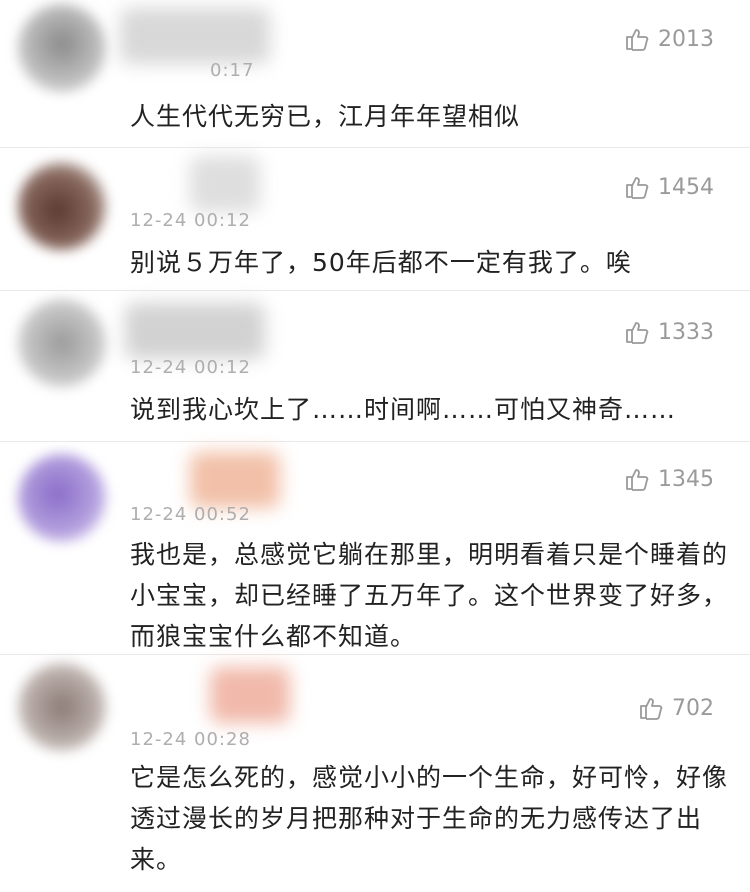 The height and width of the screenshot is (892, 750). I want to click on like-count: 1454, so click(686, 187).